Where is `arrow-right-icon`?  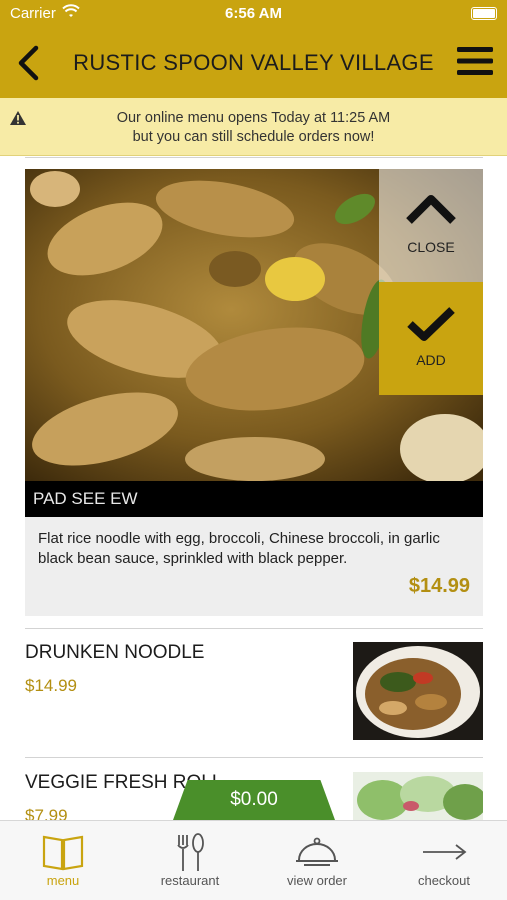 arrow-right-icon is located at coordinates (445, 852).